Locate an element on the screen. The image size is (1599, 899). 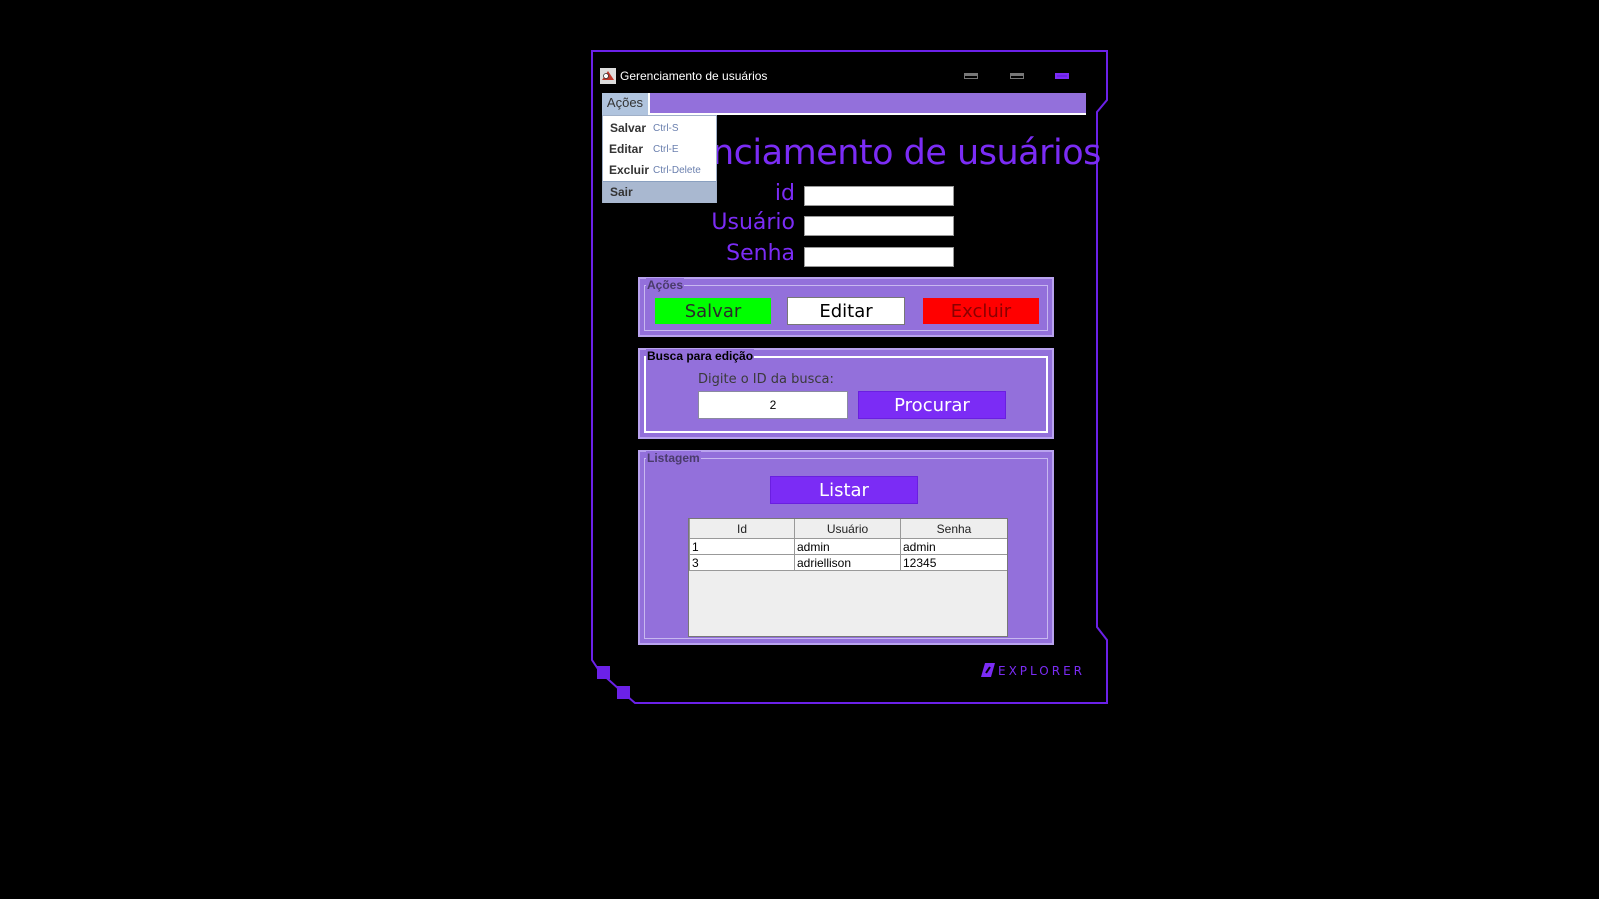
cell-usuario: adriellison is located at coordinates (847, 562).